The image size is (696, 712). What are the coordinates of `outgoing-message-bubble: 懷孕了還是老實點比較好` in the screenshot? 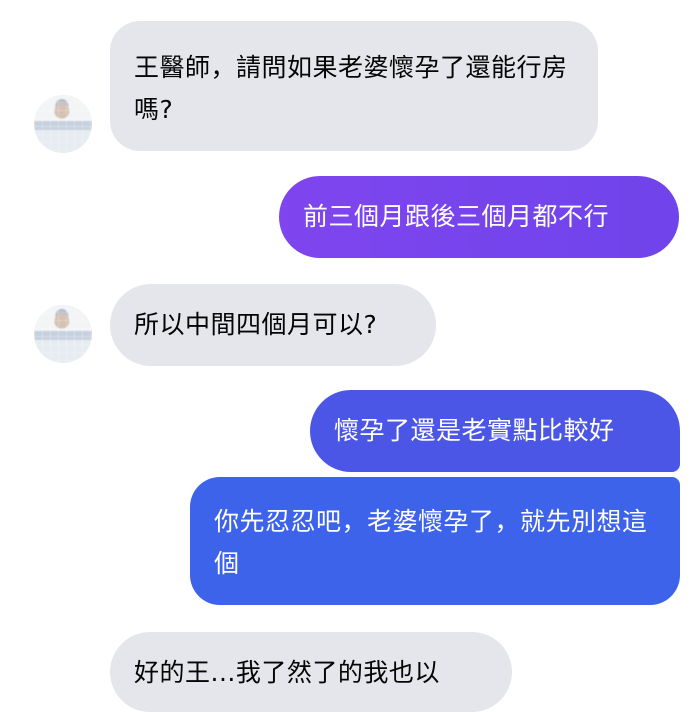 It's located at (495, 431).